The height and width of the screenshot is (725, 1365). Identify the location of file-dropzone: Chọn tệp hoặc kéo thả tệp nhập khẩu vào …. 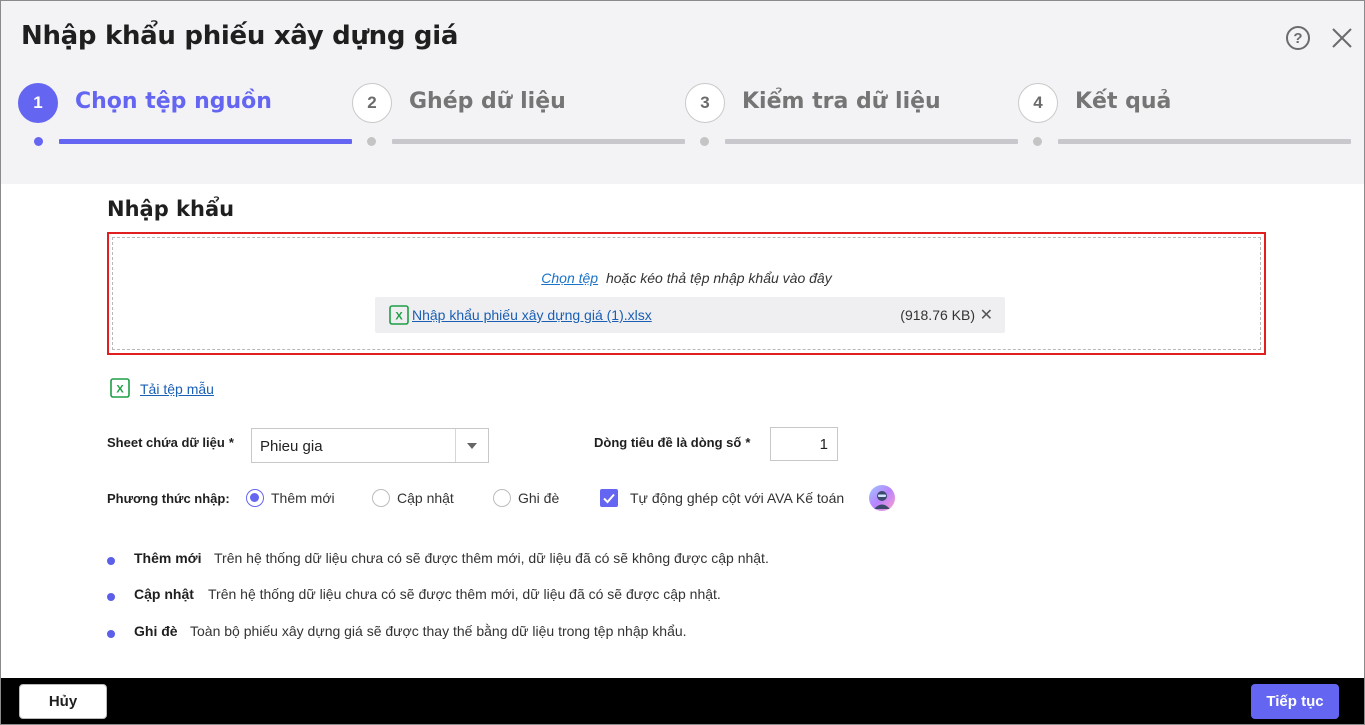
(686, 293).